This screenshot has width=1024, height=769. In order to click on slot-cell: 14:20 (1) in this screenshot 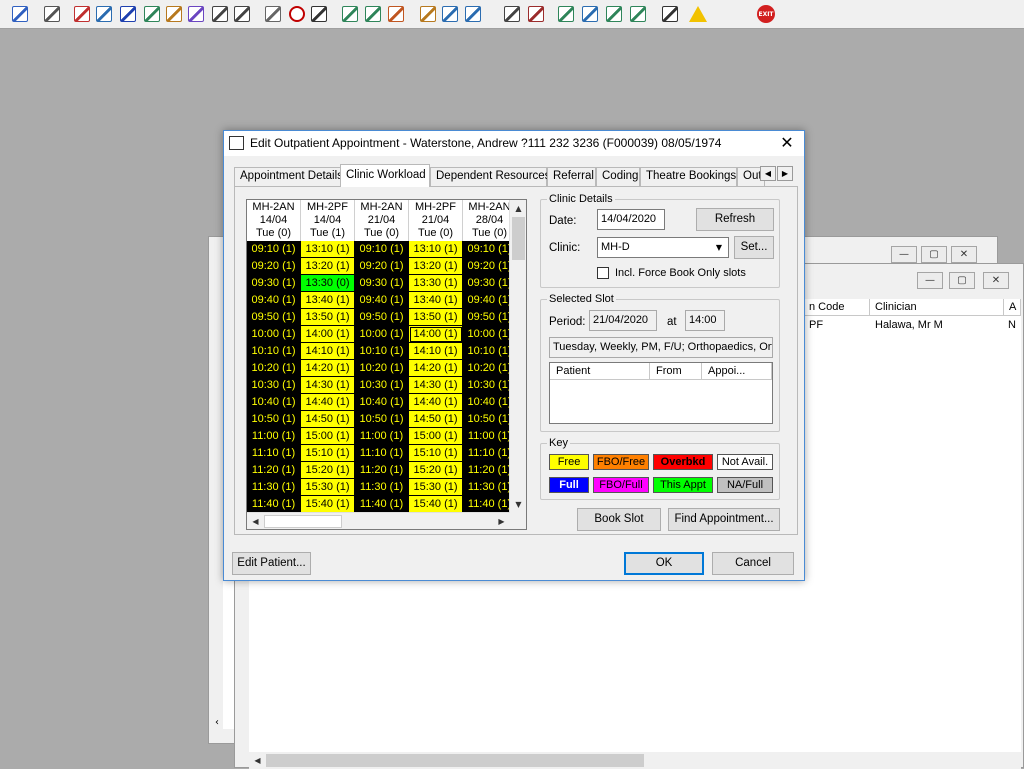, I will do `click(328, 368)`.